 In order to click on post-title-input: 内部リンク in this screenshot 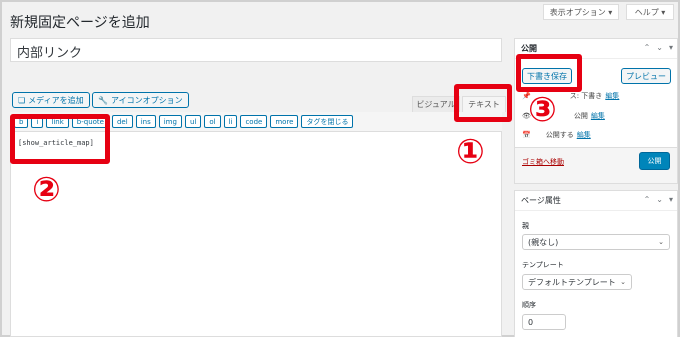, I will do `click(256, 50)`.